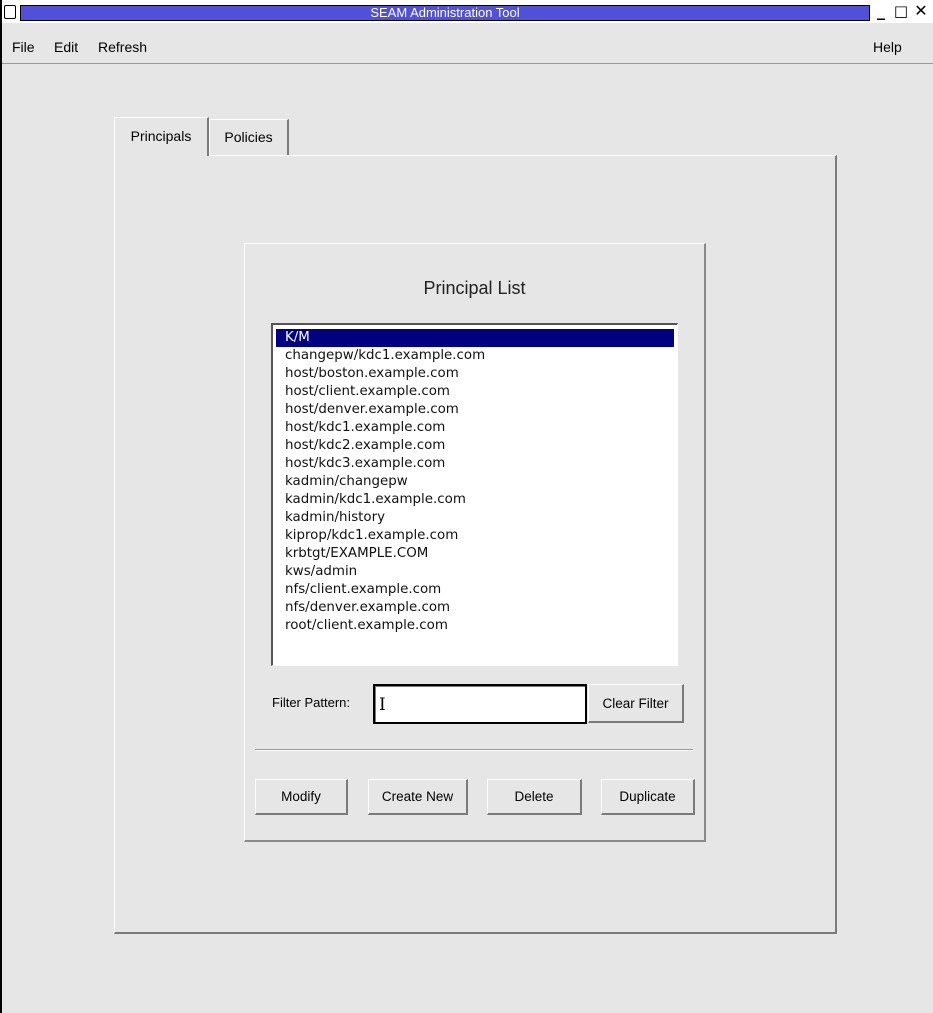 The image size is (933, 1013). What do you see at coordinates (418, 797) in the screenshot?
I see `create-new-button: Create New` at bounding box center [418, 797].